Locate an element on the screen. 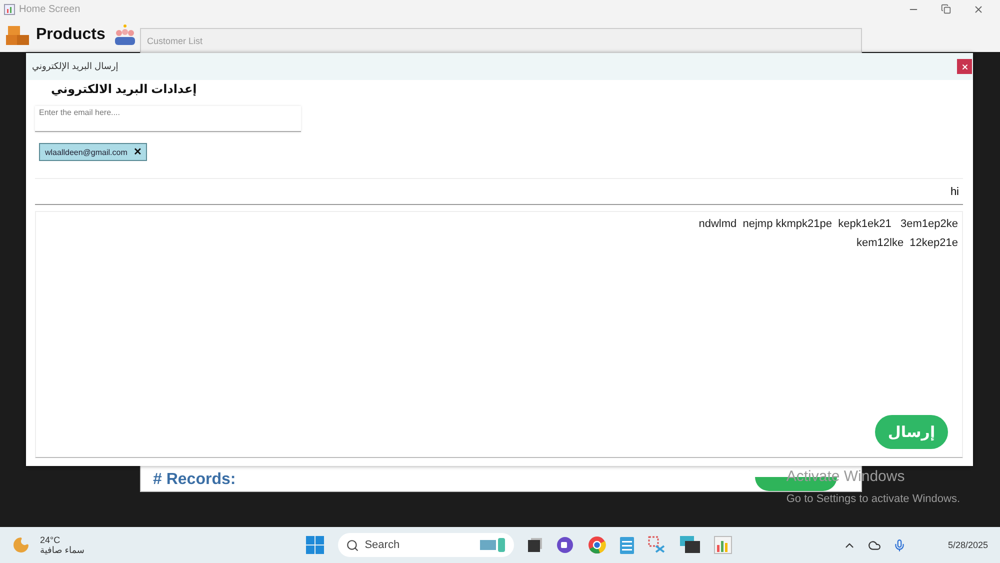 Image resolution: width=1000 pixels, height=563 pixels. remove-button: ✕ is located at coordinates (137, 152).